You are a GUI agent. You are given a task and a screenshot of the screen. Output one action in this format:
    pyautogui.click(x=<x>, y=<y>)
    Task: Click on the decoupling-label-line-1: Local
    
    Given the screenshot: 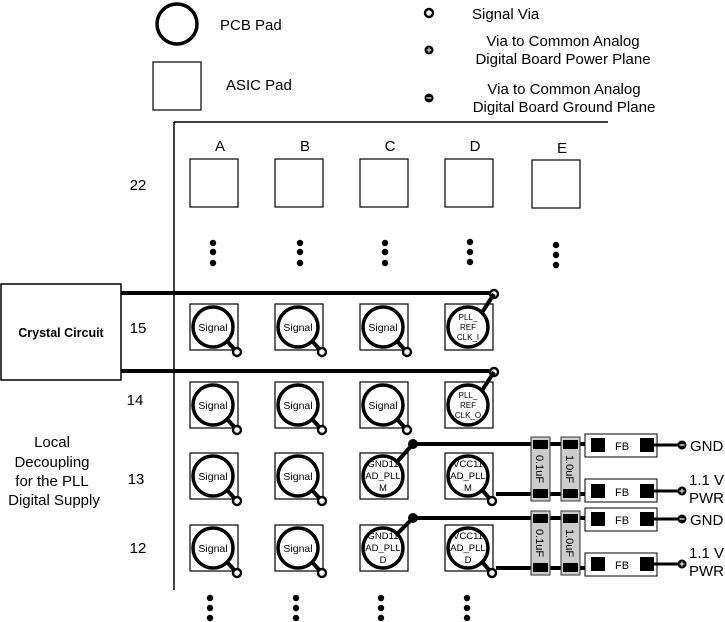 What is the action you would take?
    pyautogui.click(x=52, y=442)
    